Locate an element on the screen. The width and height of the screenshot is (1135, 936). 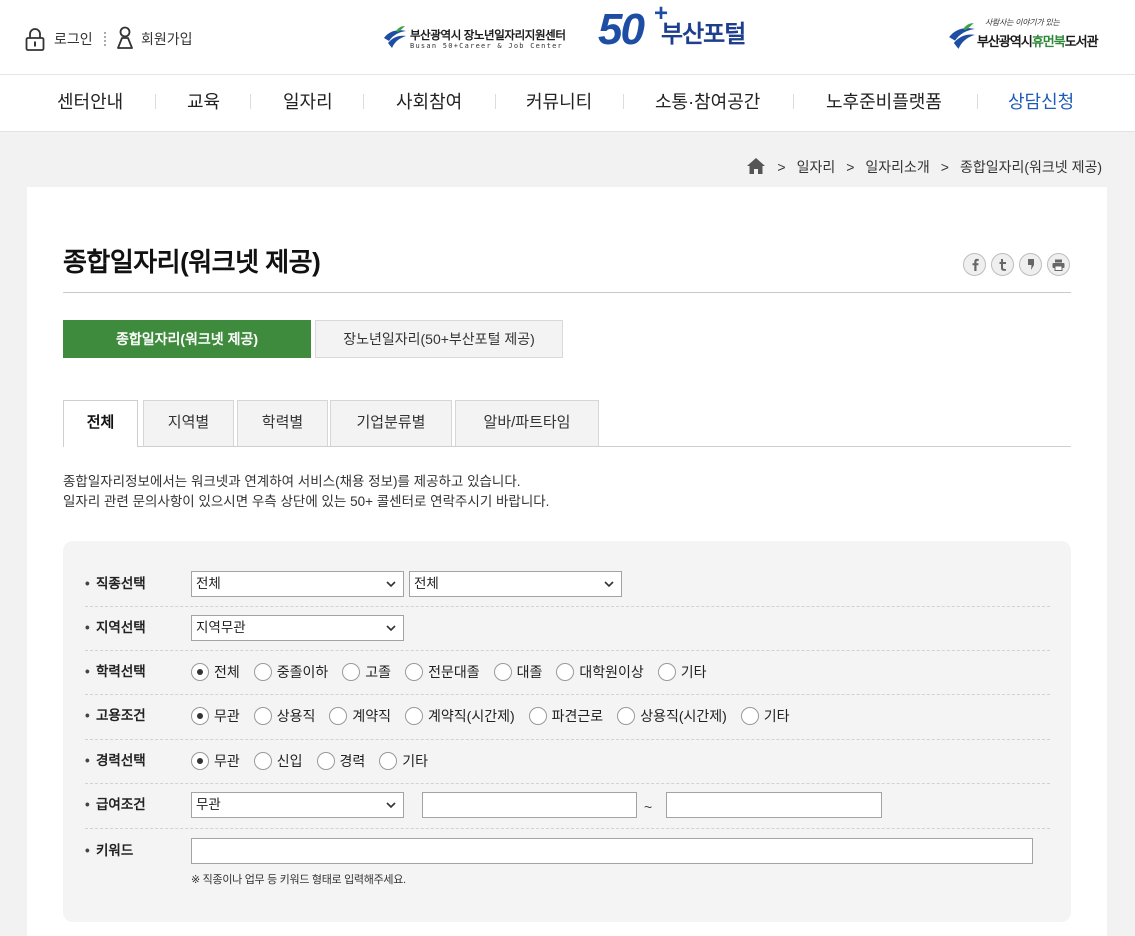
tab-company-type: 기업분류별 is located at coordinates (391, 423).